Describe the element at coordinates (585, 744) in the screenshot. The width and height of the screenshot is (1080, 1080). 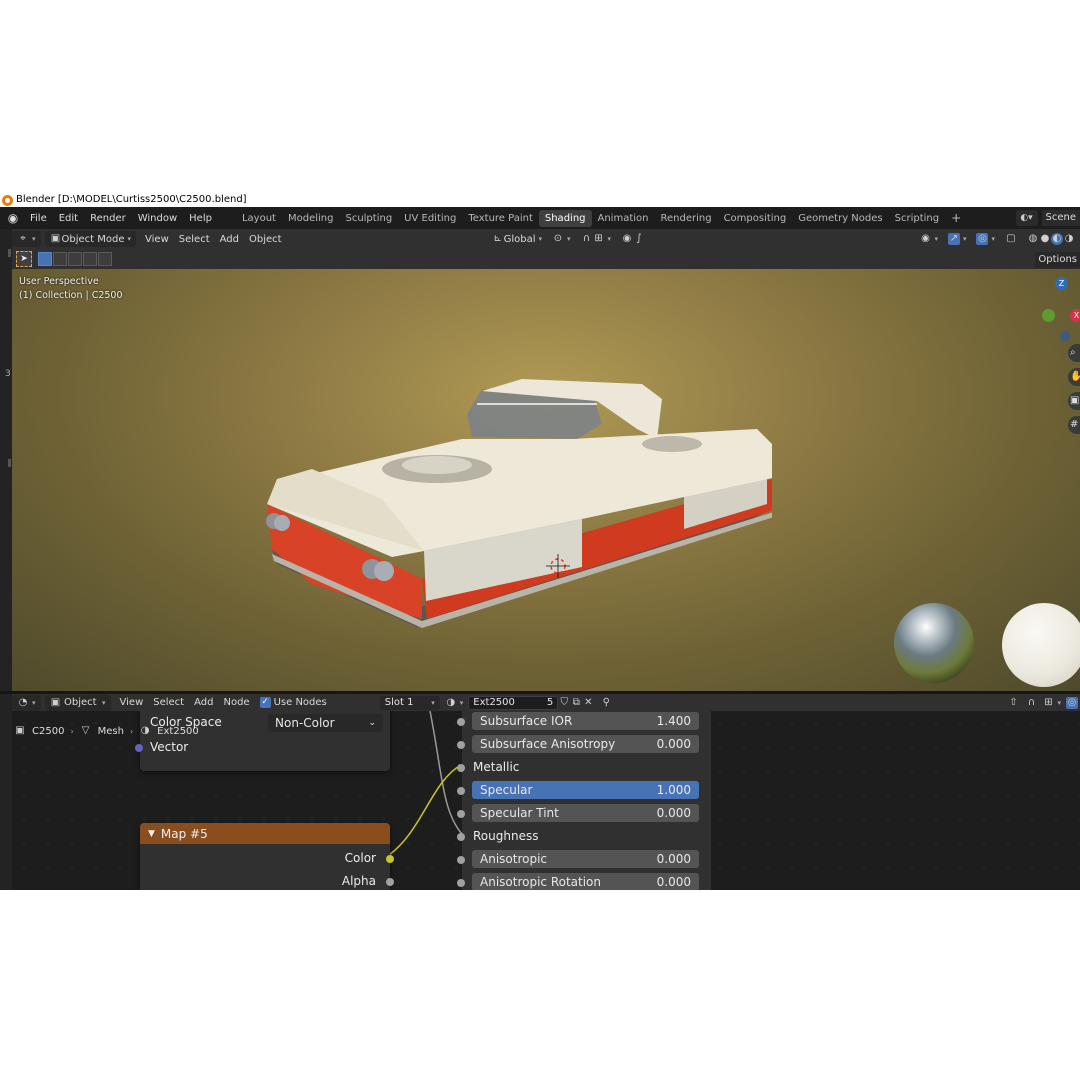
I see `subsurface-anisotropy-field: Subsurface Anisotropy 0.000` at that location.